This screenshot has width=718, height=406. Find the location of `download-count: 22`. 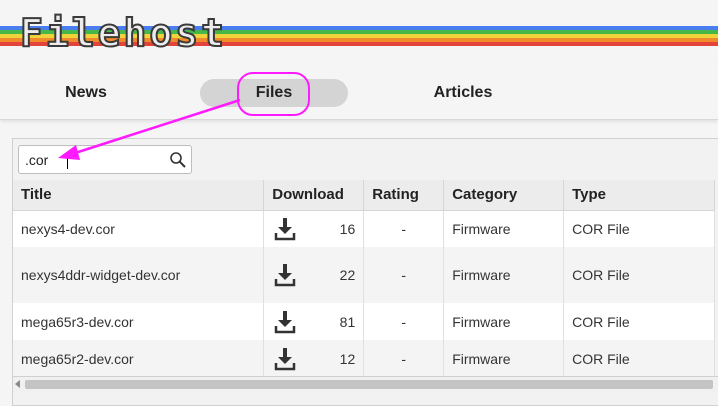

download-count: 22 is located at coordinates (347, 275).